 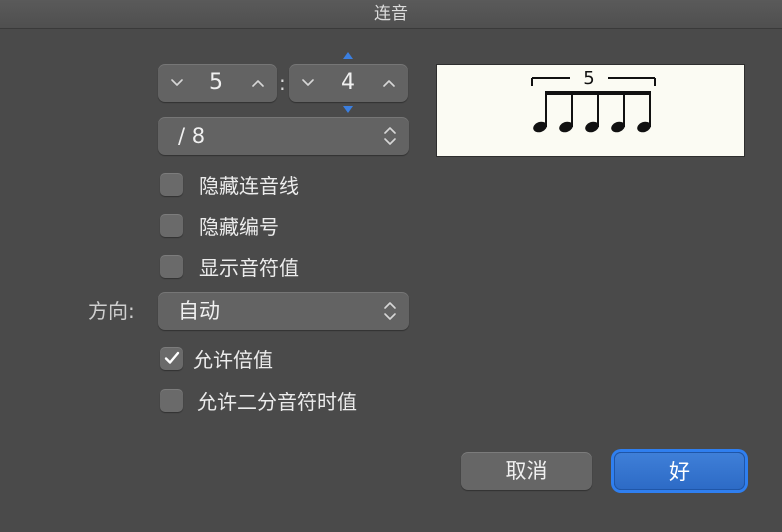 What do you see at coordinates (283, 136) in the screenshot?
I see `note-value-select: / 8` at bounding box center [283, 136].